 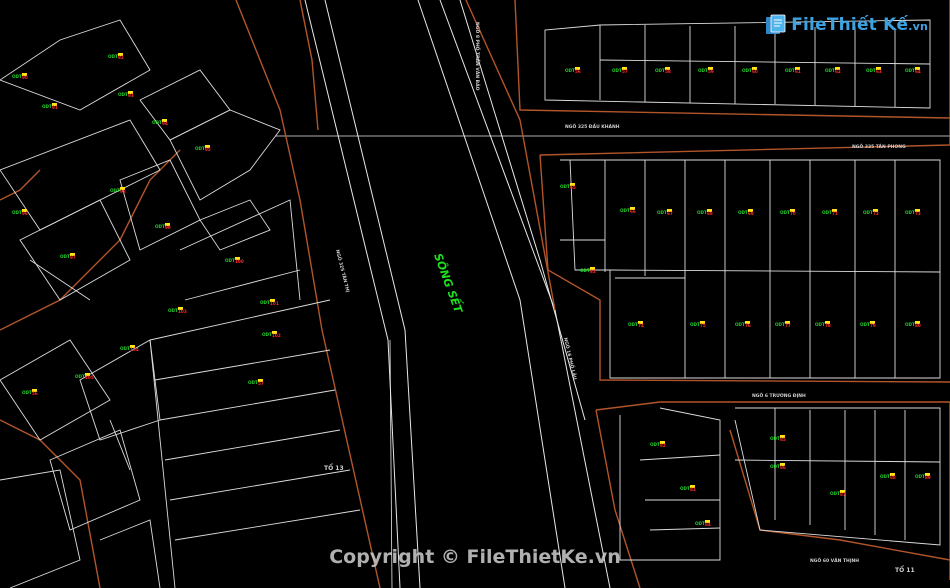 What do you see at coordinates (783, 467) in the screenshot?
I see `lot-number-label: 86` at bounding box center [783, 467].